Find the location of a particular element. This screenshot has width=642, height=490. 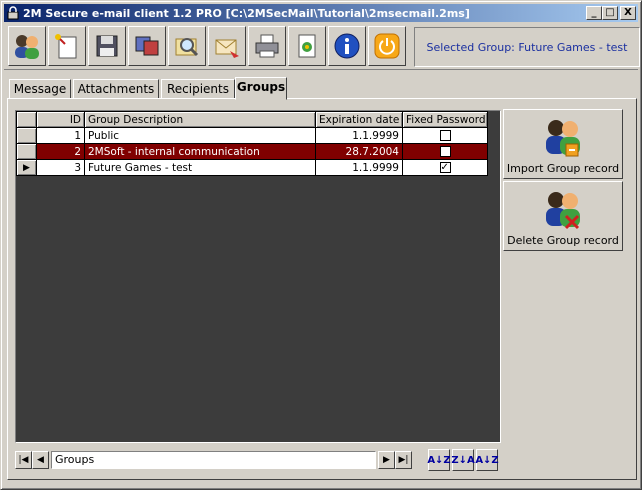

next-record-button: ▶ is located at coordinates (386, 460).